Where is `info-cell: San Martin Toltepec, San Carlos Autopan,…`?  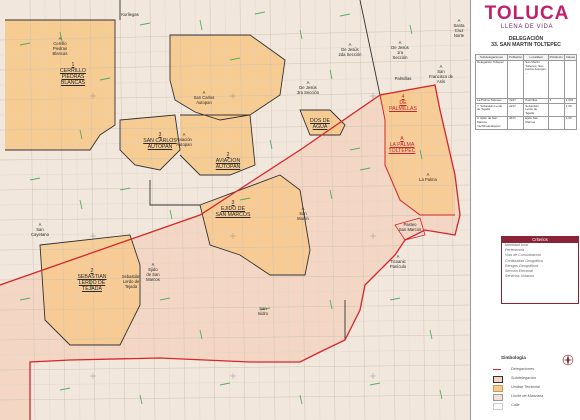
info-cell: San Martin Toltepec, San Carlos Autopan,… is located at coordinates (536, 79).